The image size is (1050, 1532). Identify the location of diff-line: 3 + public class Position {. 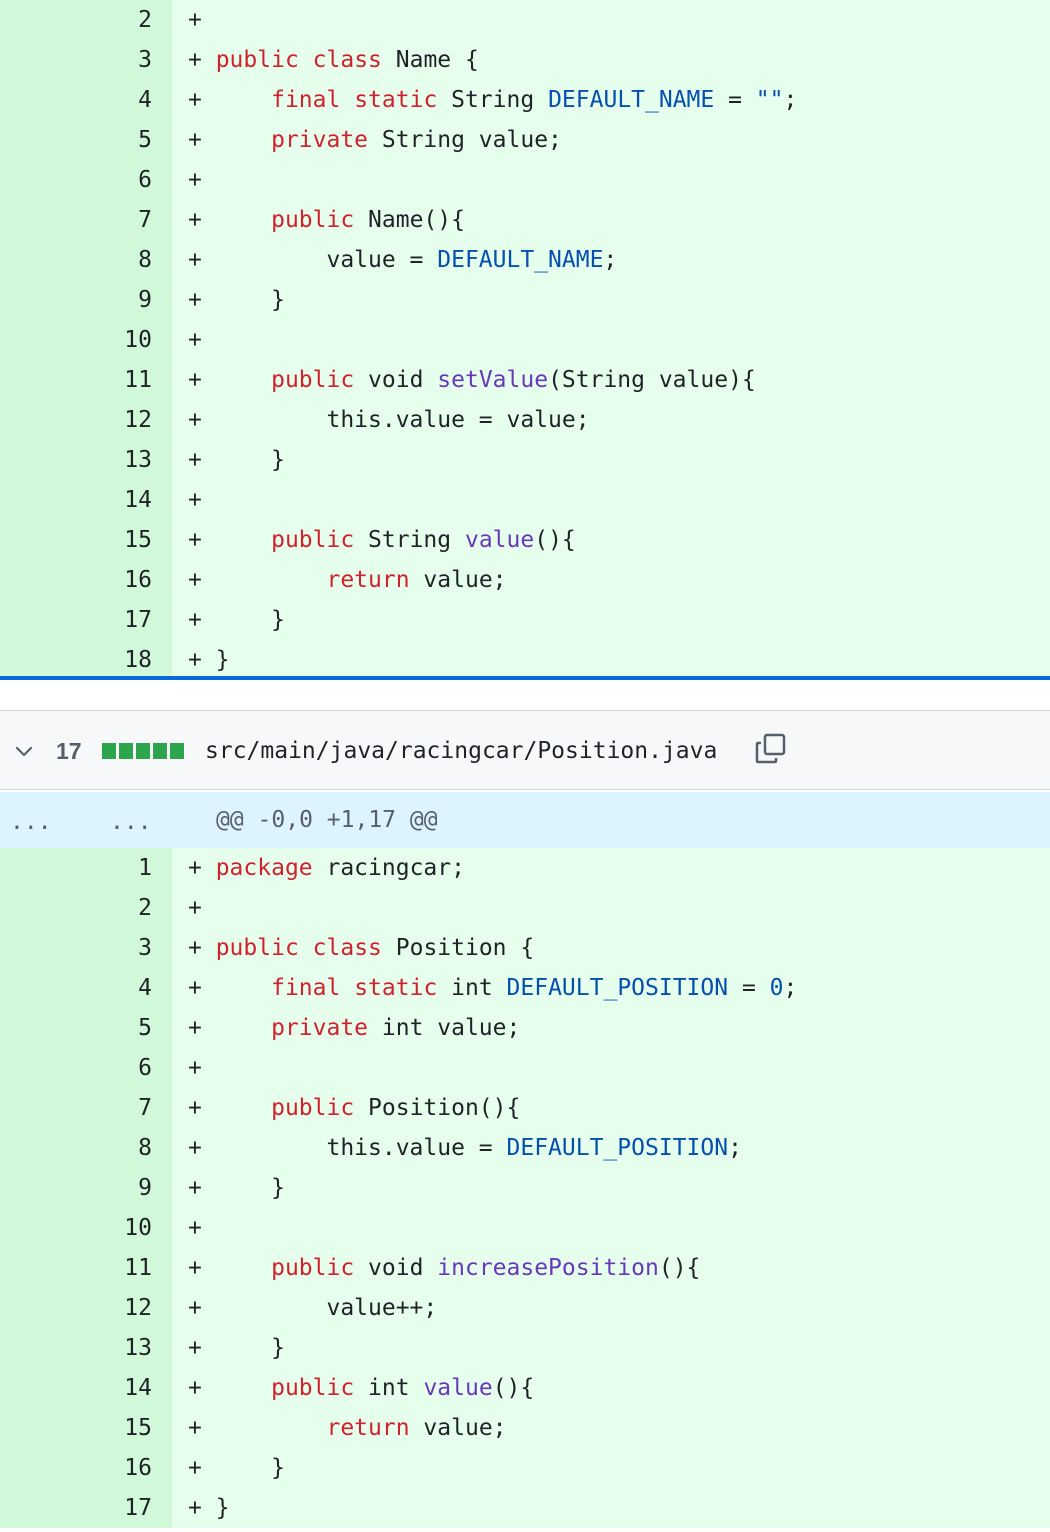
(525, 948).